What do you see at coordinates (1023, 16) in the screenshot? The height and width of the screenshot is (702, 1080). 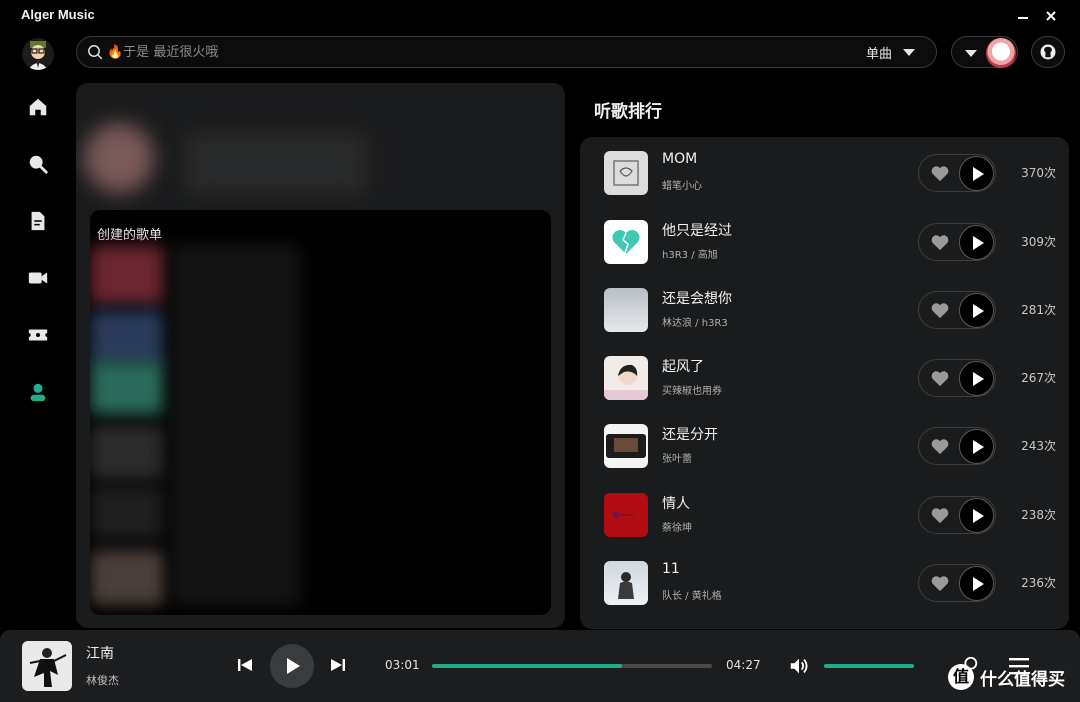 I see `minimize-button` at bounding box center [1023, 16].